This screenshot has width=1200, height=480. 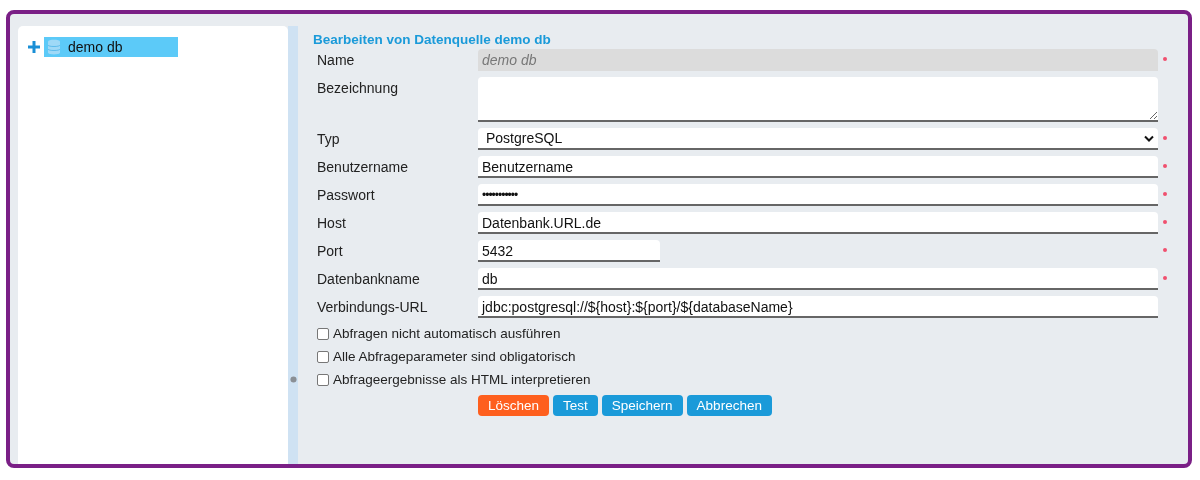 I want to click on password-field: •••••••••••, so click(x=818, y=195).